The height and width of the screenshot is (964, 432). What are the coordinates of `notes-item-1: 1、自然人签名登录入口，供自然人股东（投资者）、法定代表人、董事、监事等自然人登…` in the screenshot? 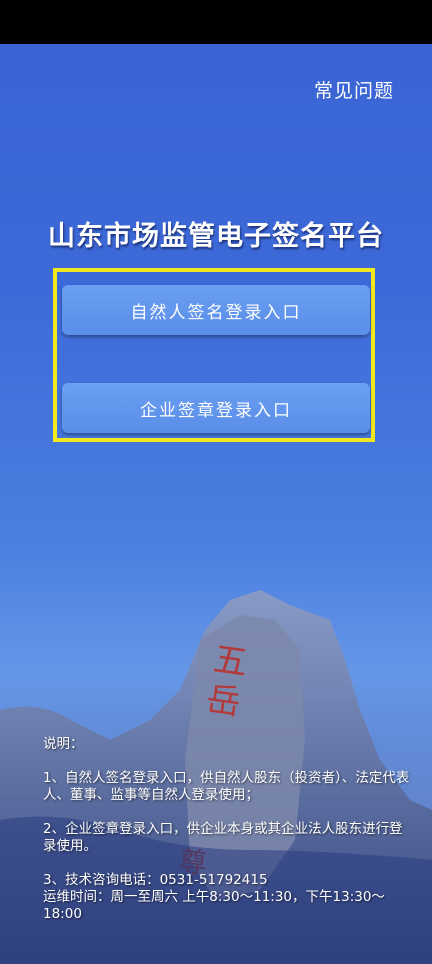 It's located at (226, 786).